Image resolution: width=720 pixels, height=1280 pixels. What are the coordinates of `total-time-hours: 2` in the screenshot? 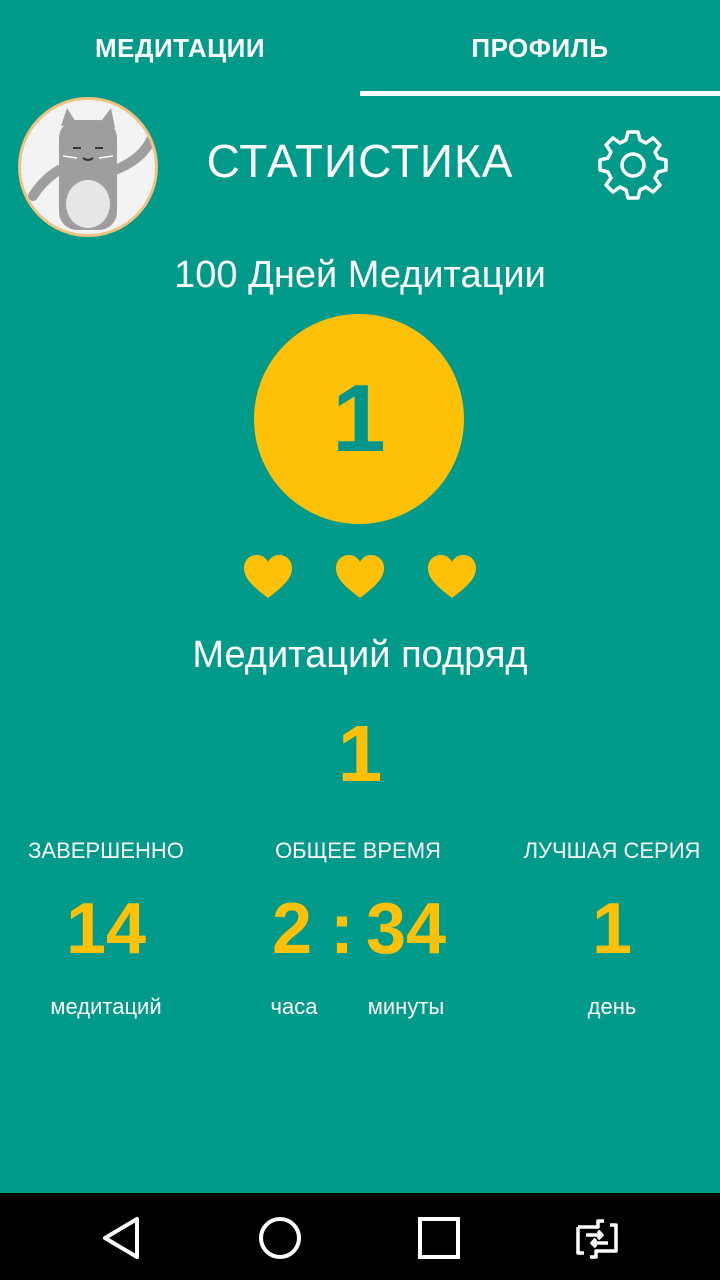 It's located at (292, 929).